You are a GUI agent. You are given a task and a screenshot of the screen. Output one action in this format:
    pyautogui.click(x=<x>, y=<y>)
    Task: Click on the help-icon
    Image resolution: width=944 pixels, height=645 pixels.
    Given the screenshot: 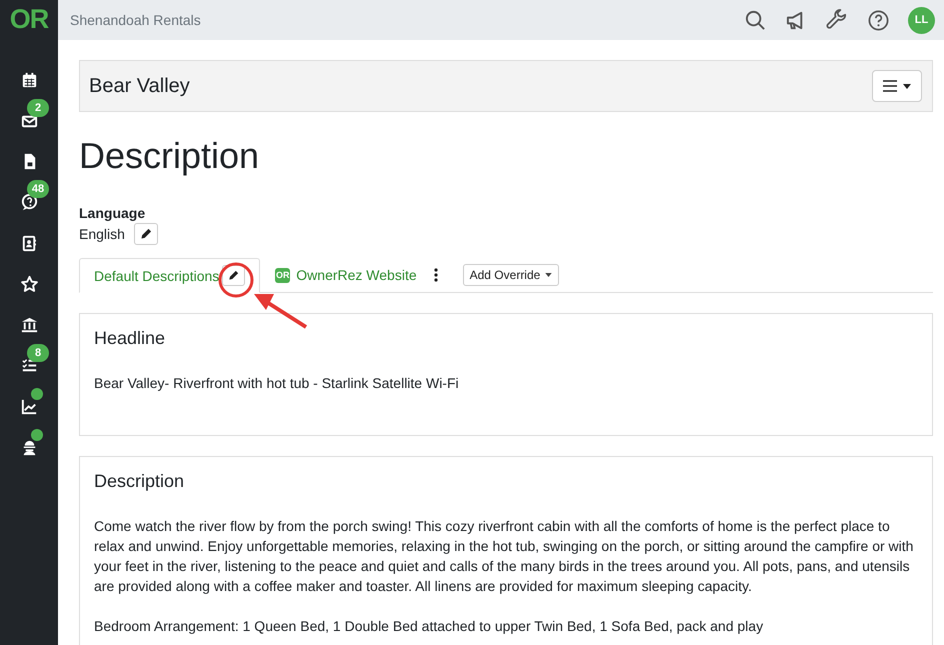 What is the action you would take?
    pyautogui.click(x=878, y=20)
    